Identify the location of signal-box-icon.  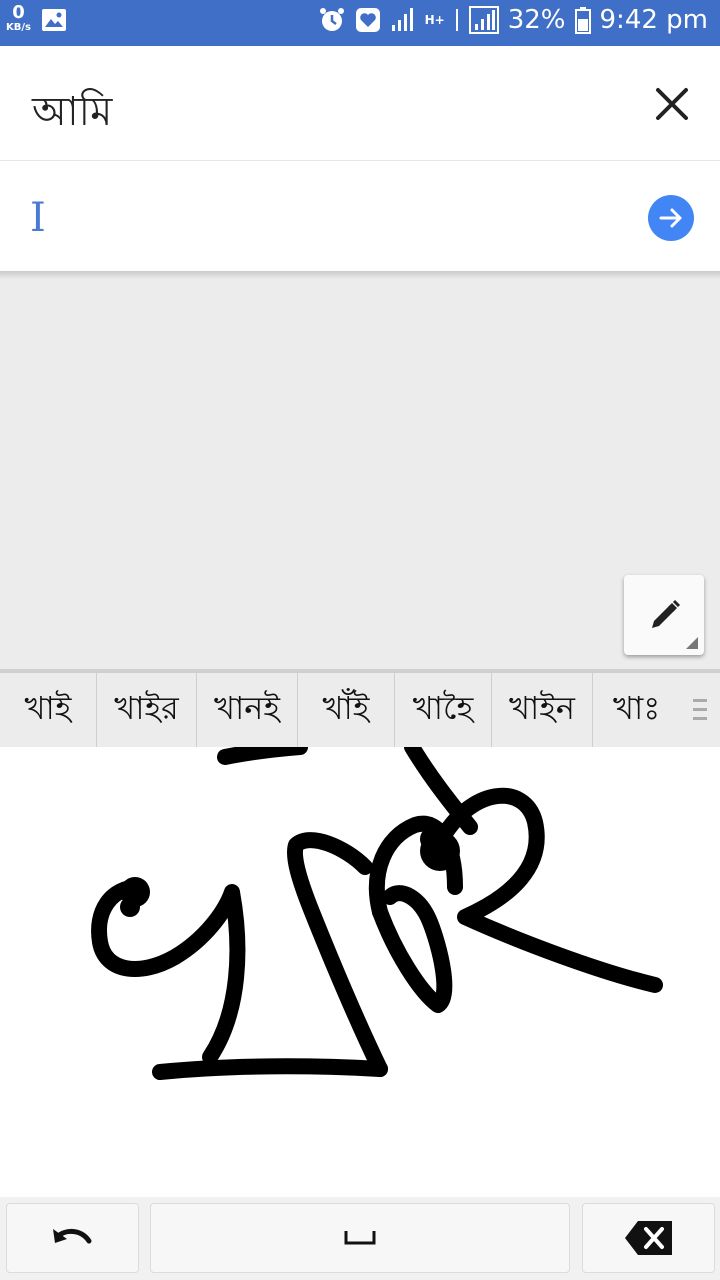
(483, 20).